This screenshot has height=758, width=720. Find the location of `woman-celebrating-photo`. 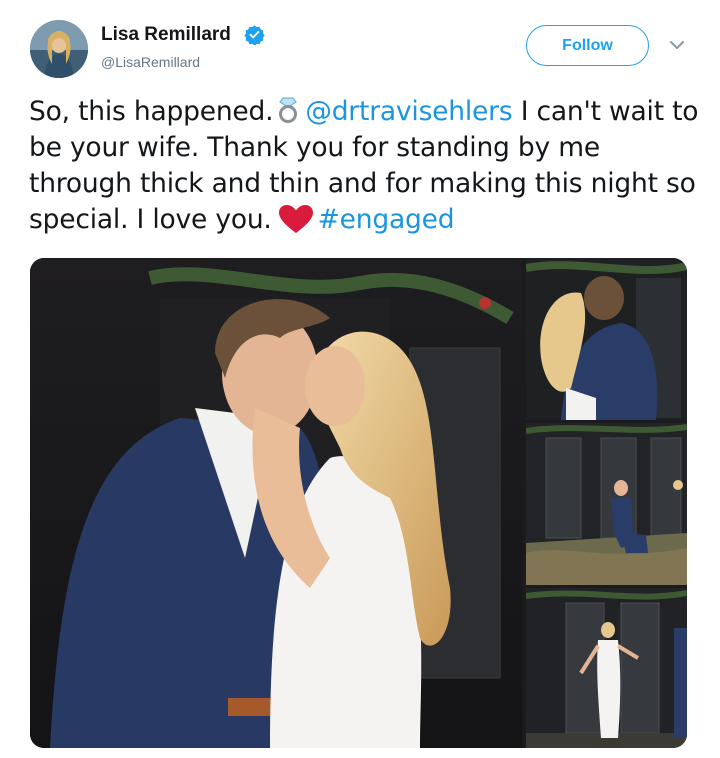

woman-celebrating-photo is located at coordinates (606, 668).